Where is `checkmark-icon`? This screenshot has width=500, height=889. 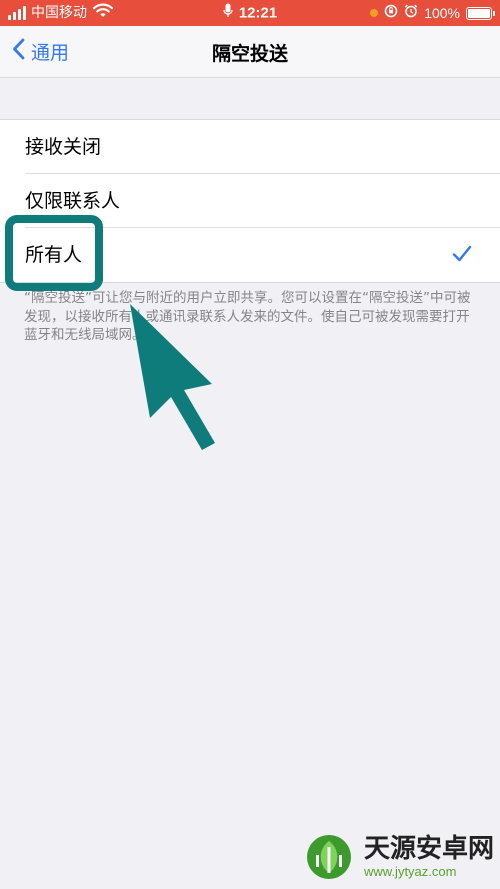
checkmark-icon is located at coordinates (462, 256).